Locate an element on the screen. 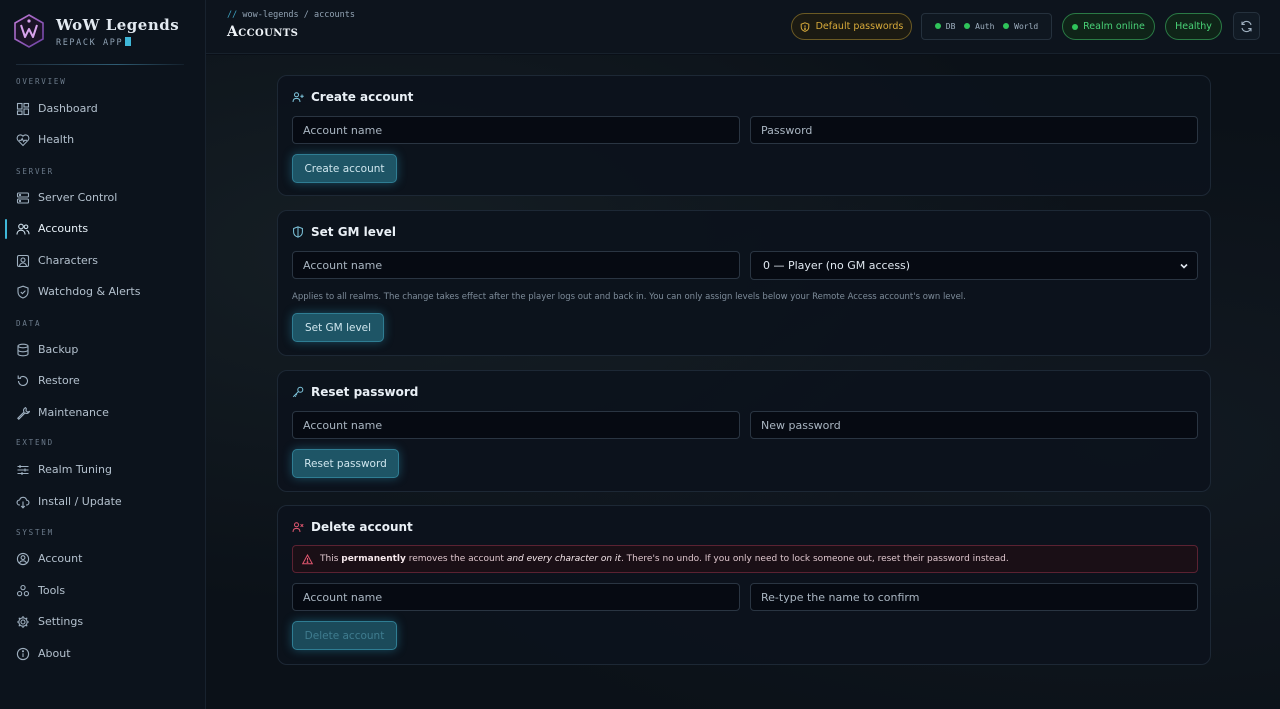  service-auth: Auth is located at coordinates (979, 26).